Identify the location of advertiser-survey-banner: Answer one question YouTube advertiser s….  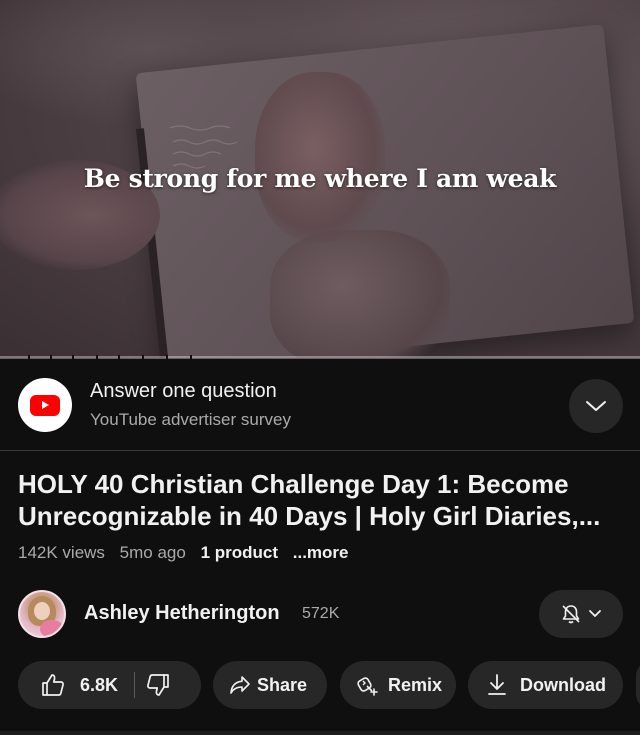
(320, 407).